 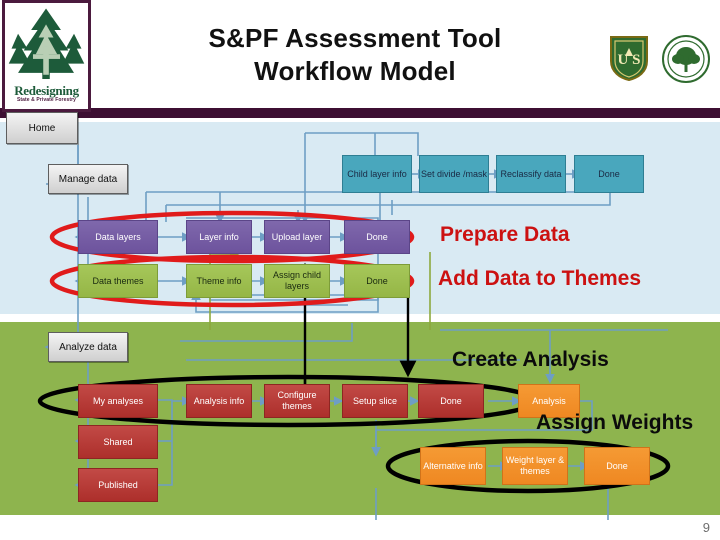 What do you see at coordinates (453, 466) in the screenshot?
I see `node-alternative-info: Alternative info` at bounding box center [453, 466].